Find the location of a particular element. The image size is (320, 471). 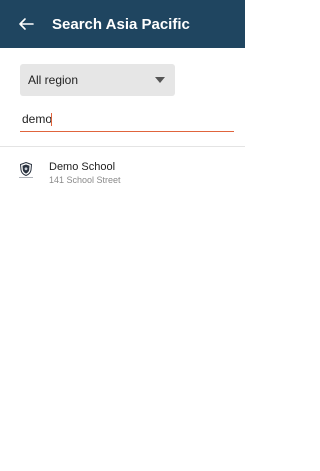

list-item: Demo School 141 School Street is located at coordinates (122, 177).